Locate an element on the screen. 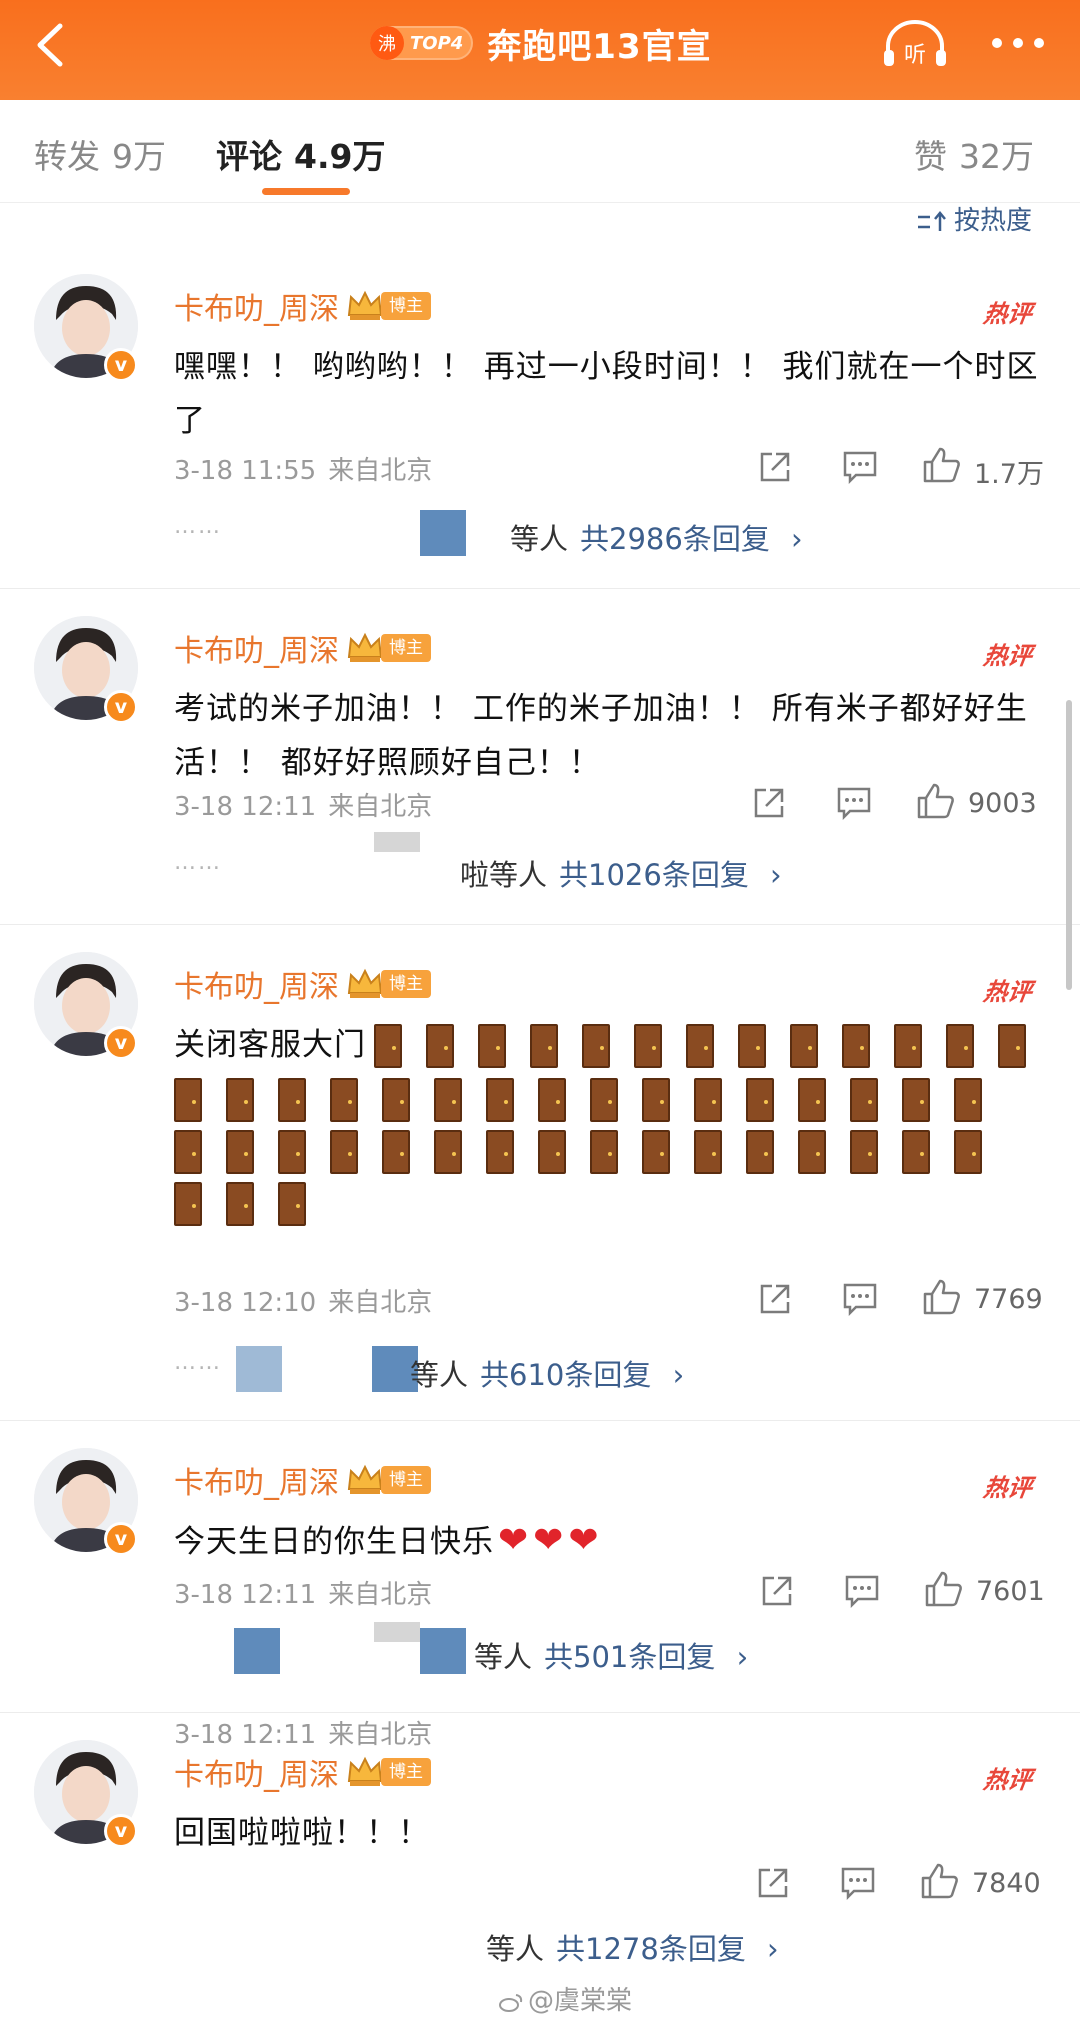 The width and height of the screenshot is (1080, 2023). reply-summary-text: 等人 共610条回复 › is located at coordinates (547, 1375).